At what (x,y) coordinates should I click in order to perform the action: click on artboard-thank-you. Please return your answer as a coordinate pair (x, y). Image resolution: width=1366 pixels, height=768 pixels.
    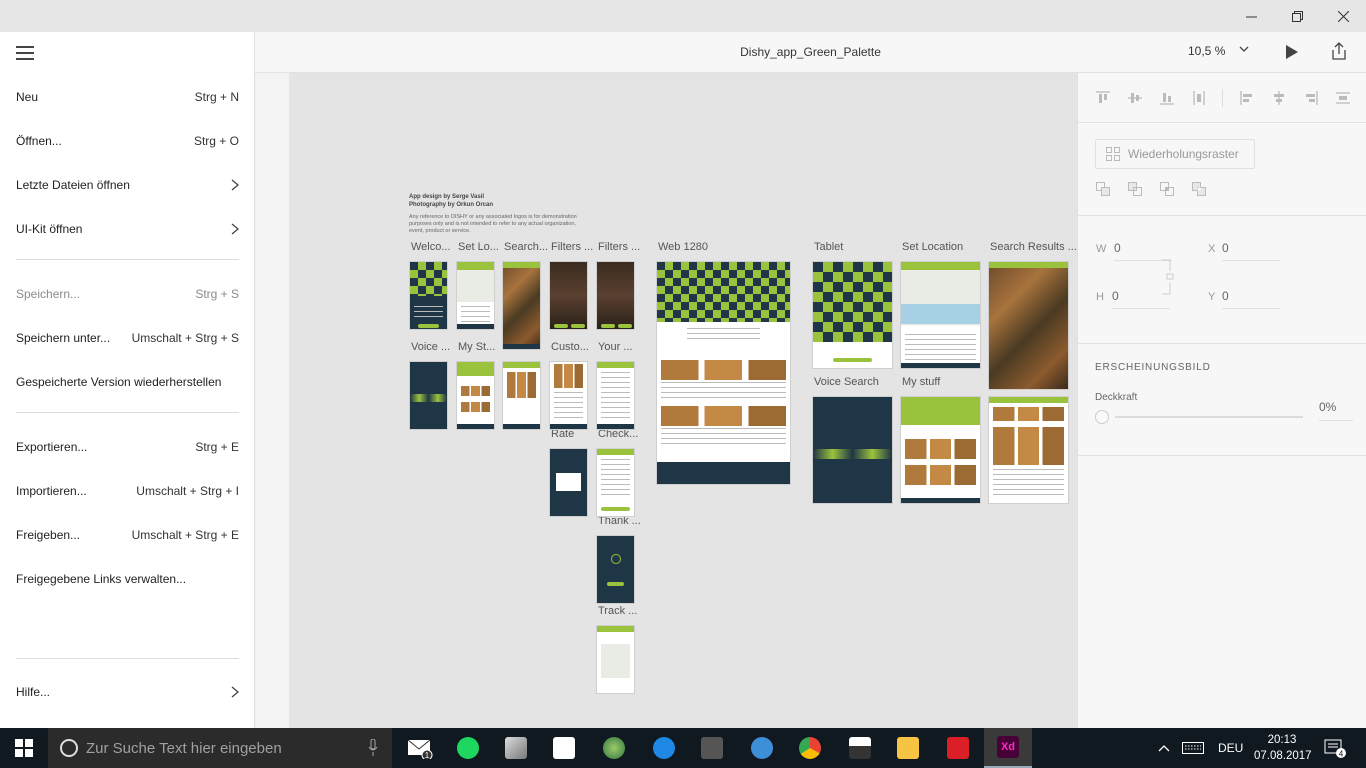
    Looking at the image, I should click on (615, 569).